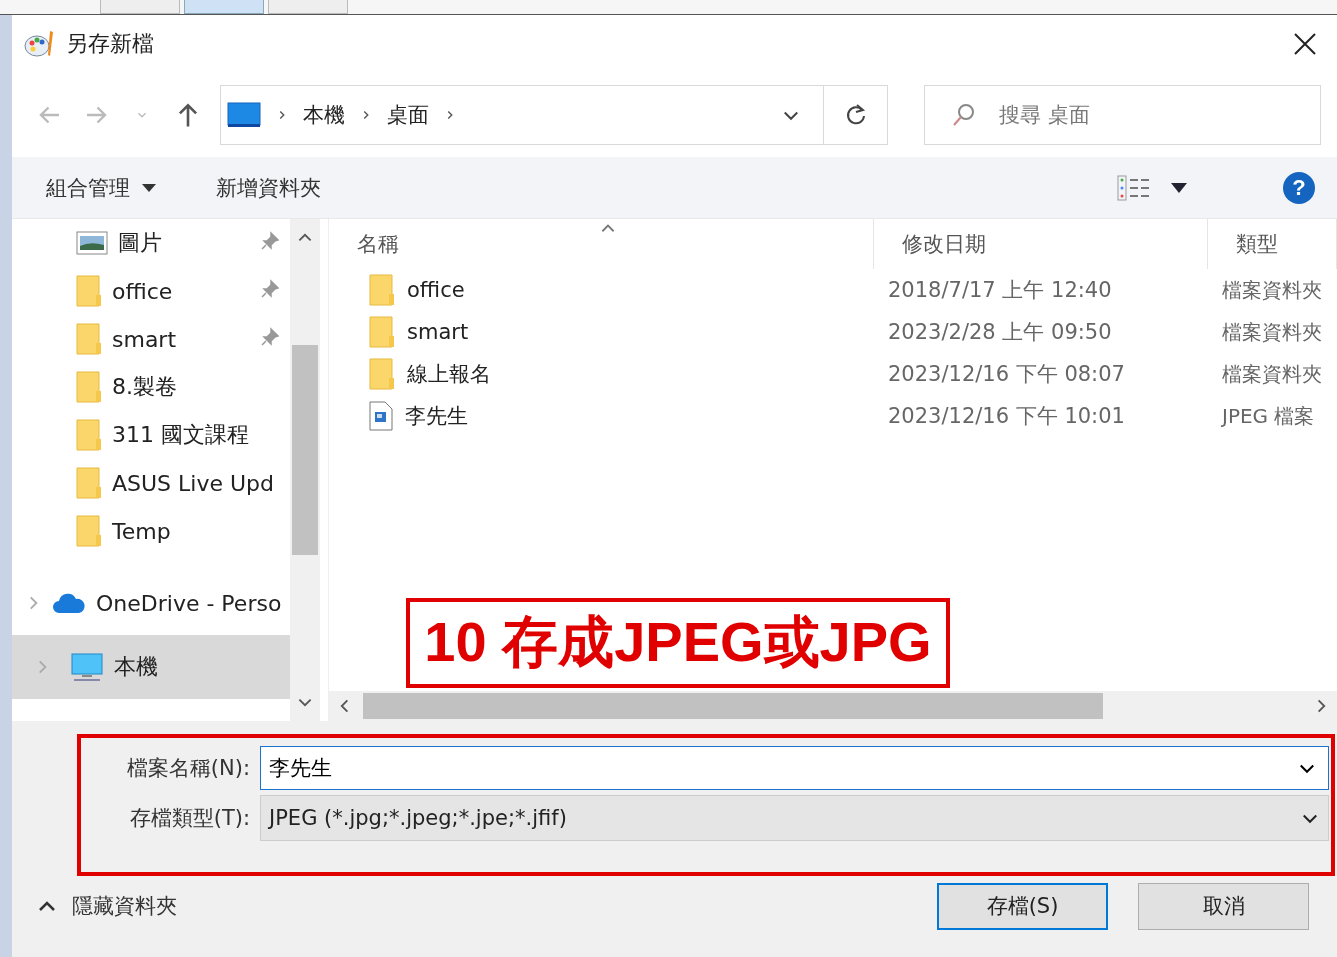 Image resolution: width=1337 pixels, height=957 pixels. I want to click on file-name-field: 李先生, so click(794, 768).